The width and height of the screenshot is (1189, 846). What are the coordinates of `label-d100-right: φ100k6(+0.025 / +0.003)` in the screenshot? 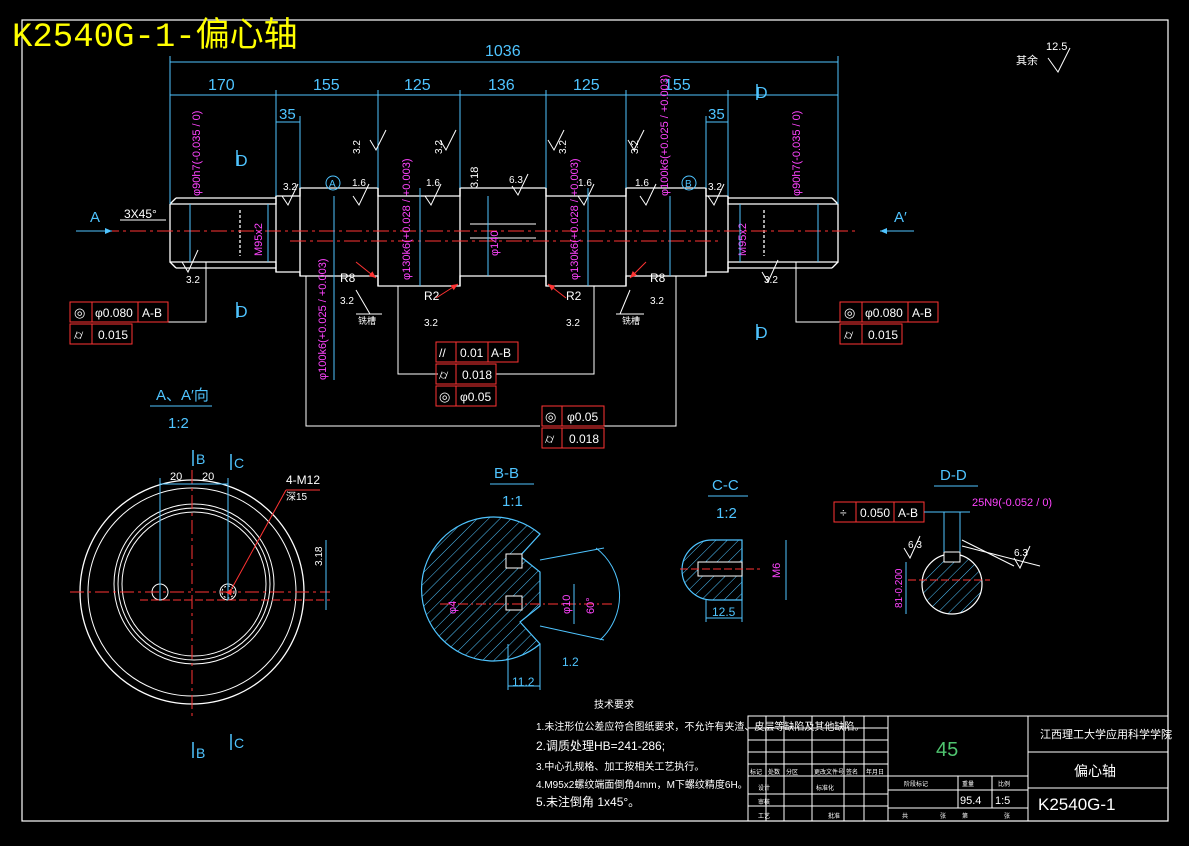 It's located at (665, 136).